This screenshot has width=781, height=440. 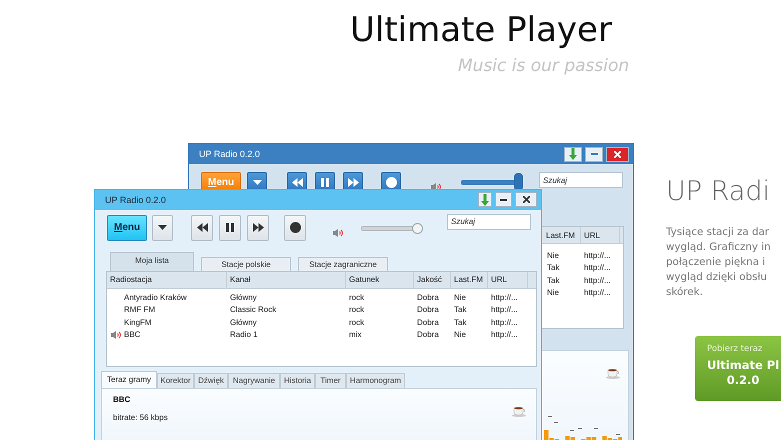 I want to click on fast-forward-button, so click(x=258, y=227).